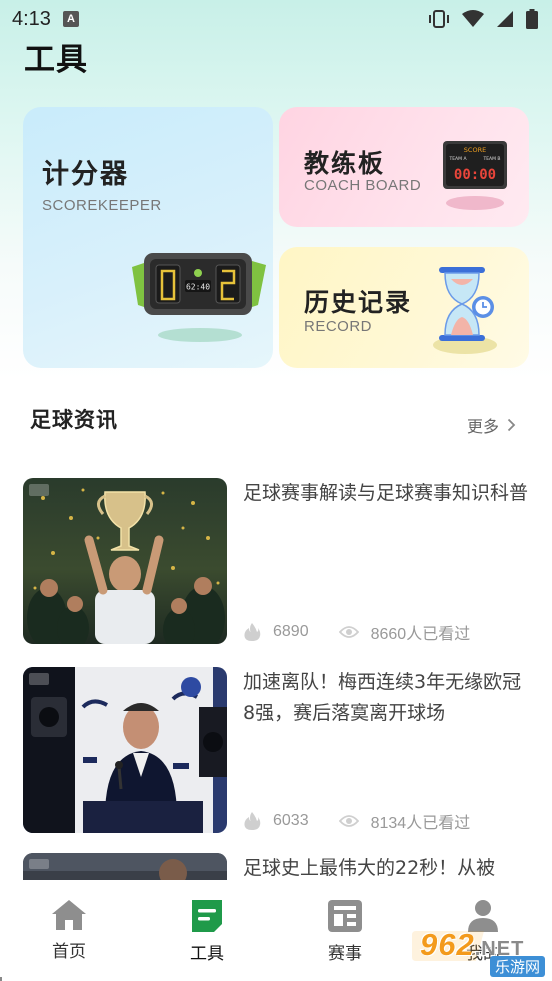 This screenshot has width=552, height=981. I want to click on news-thumbnail-press-conference, so click(125, 750).